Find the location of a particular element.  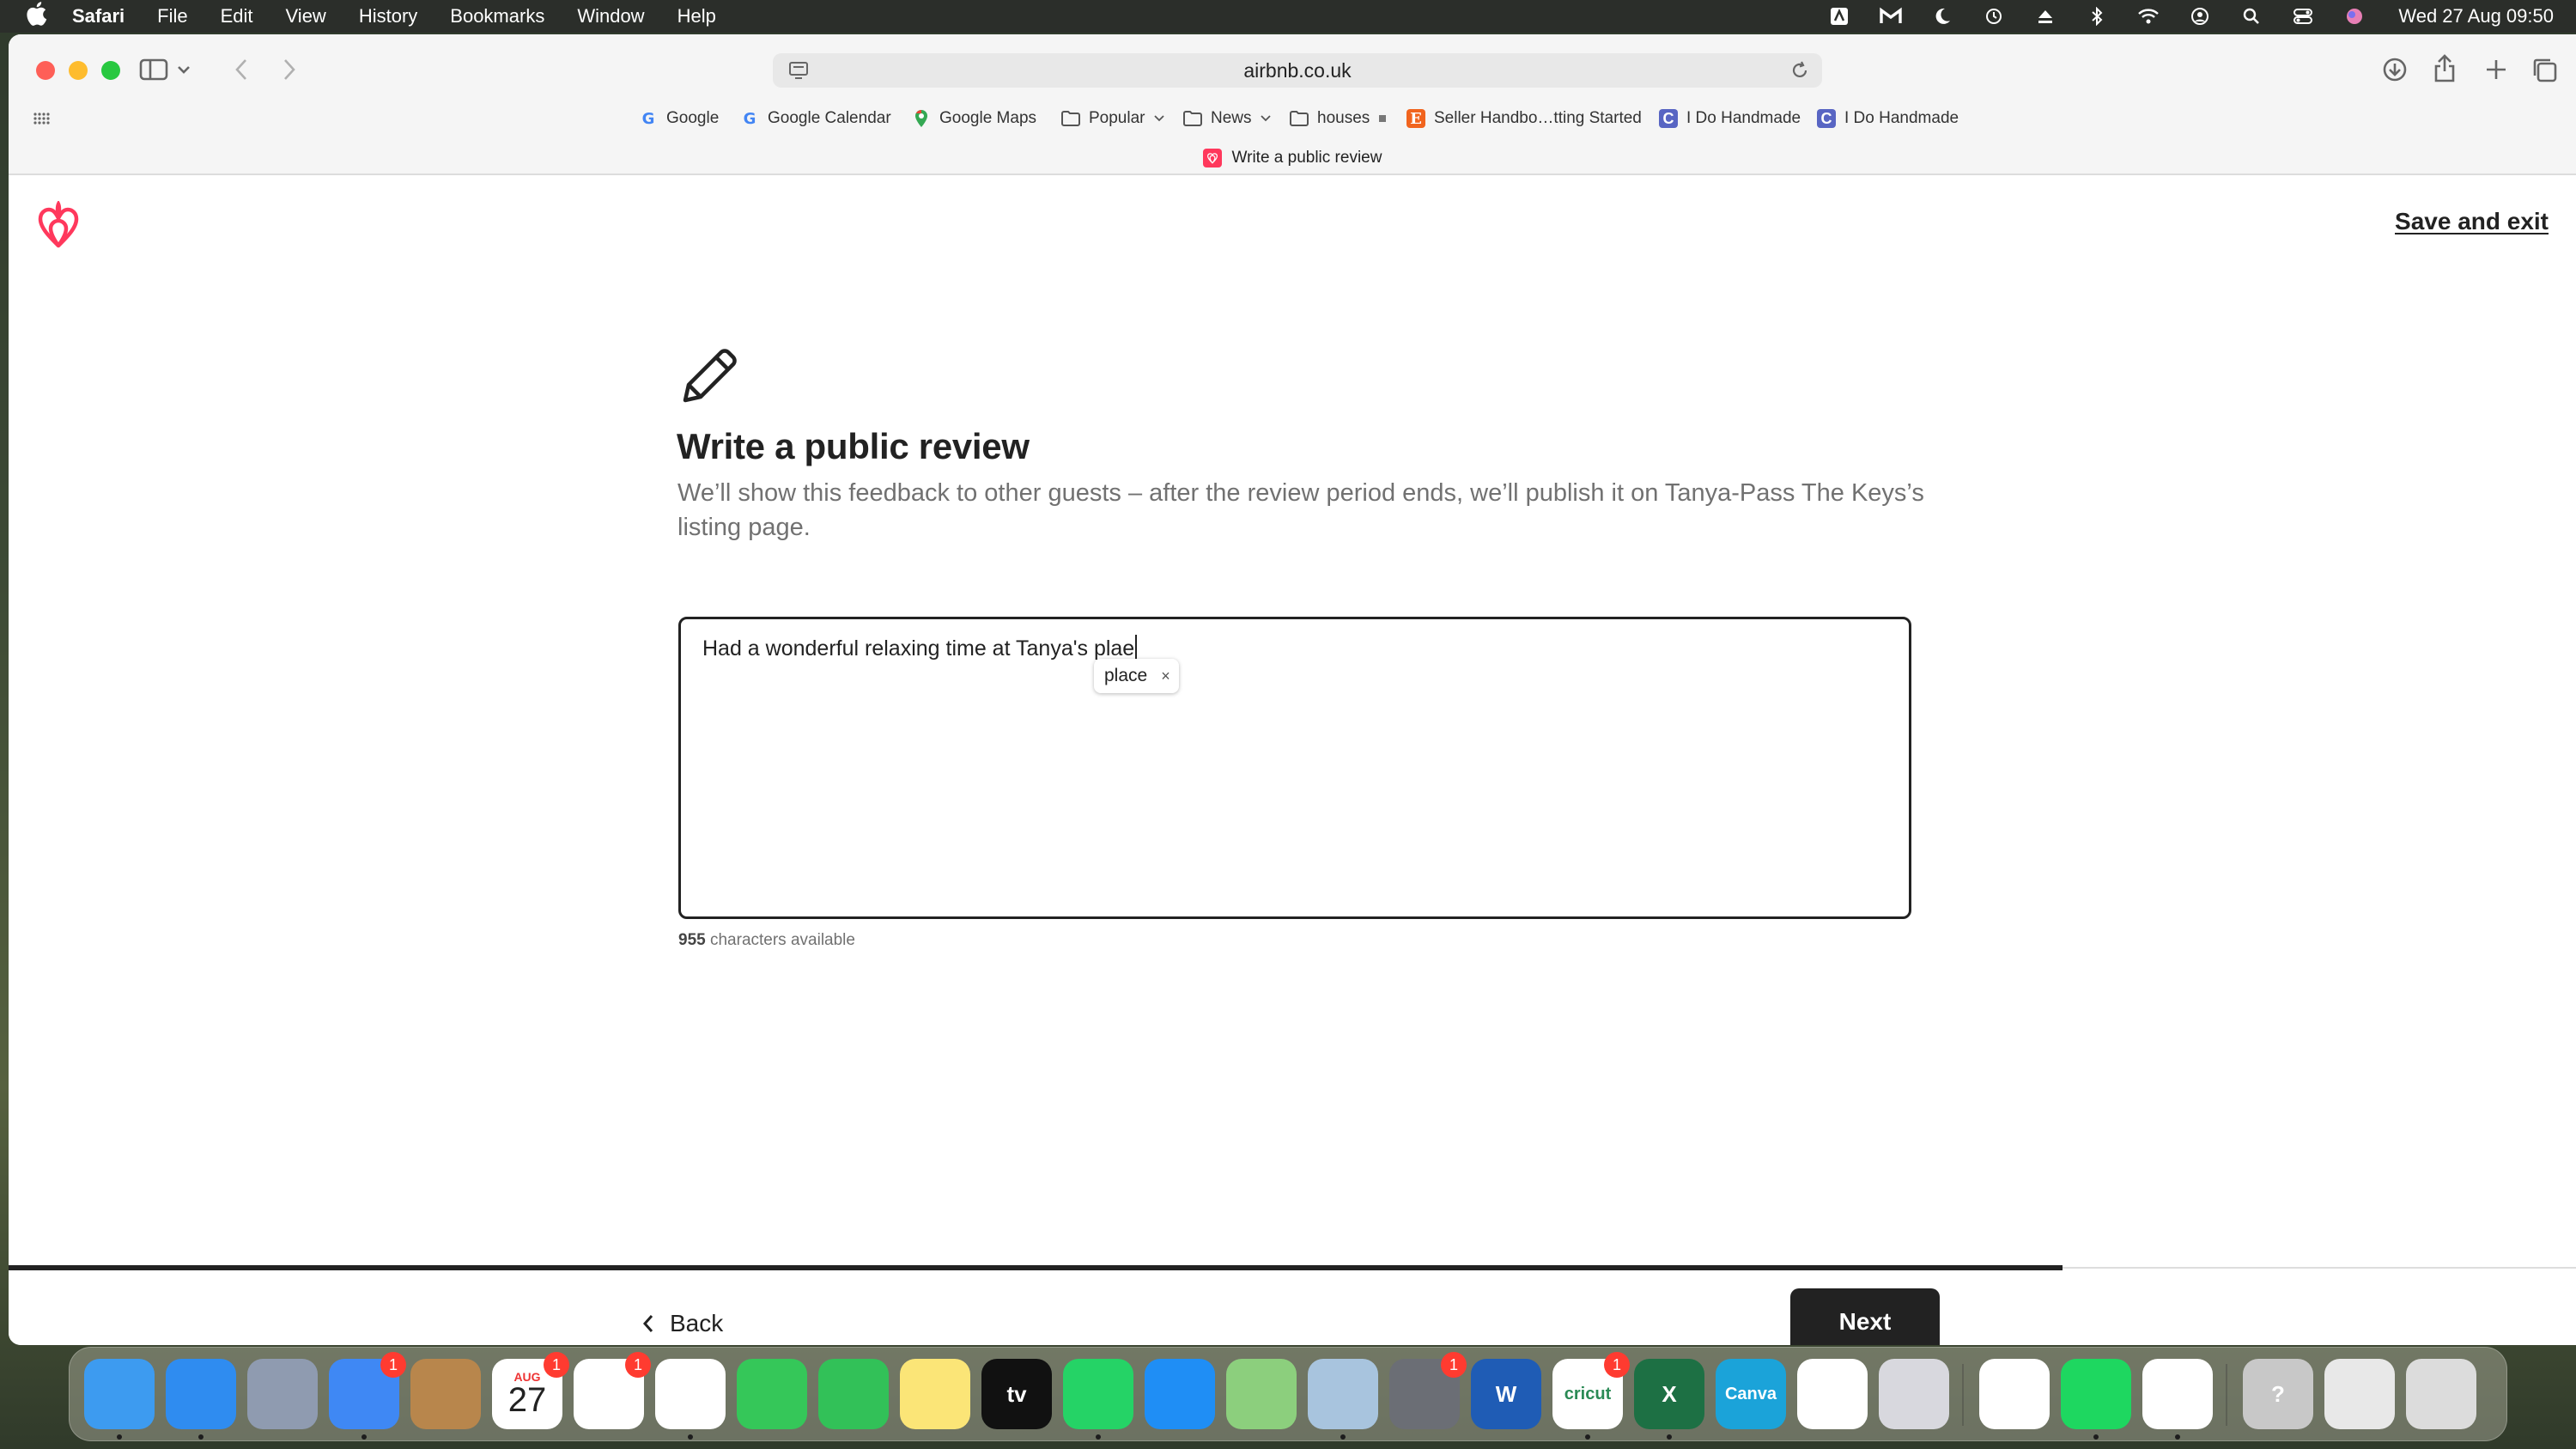

favorite-label: Seller Handbo…tting Started is located at coordinates (1538, 118).